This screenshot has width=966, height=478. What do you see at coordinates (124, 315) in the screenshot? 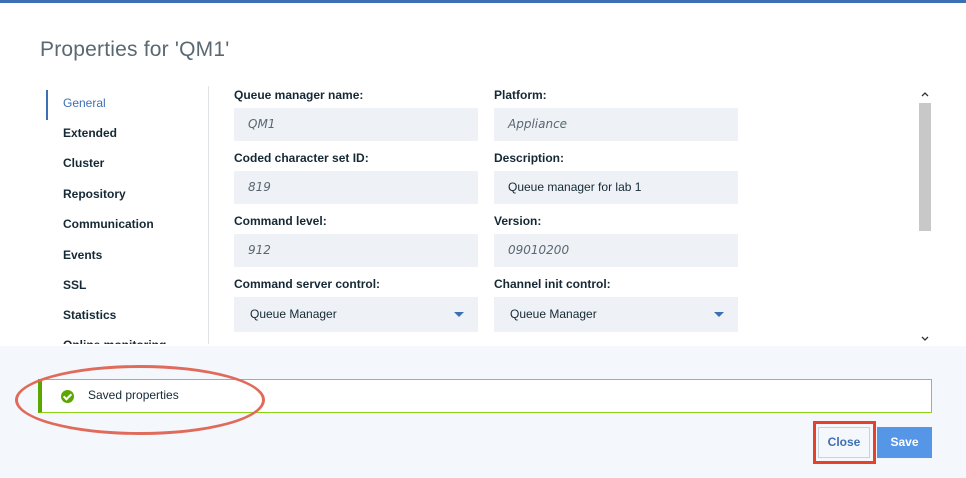
I see `nav-item-statistics: Statistics` at bounding box center [124, 315].